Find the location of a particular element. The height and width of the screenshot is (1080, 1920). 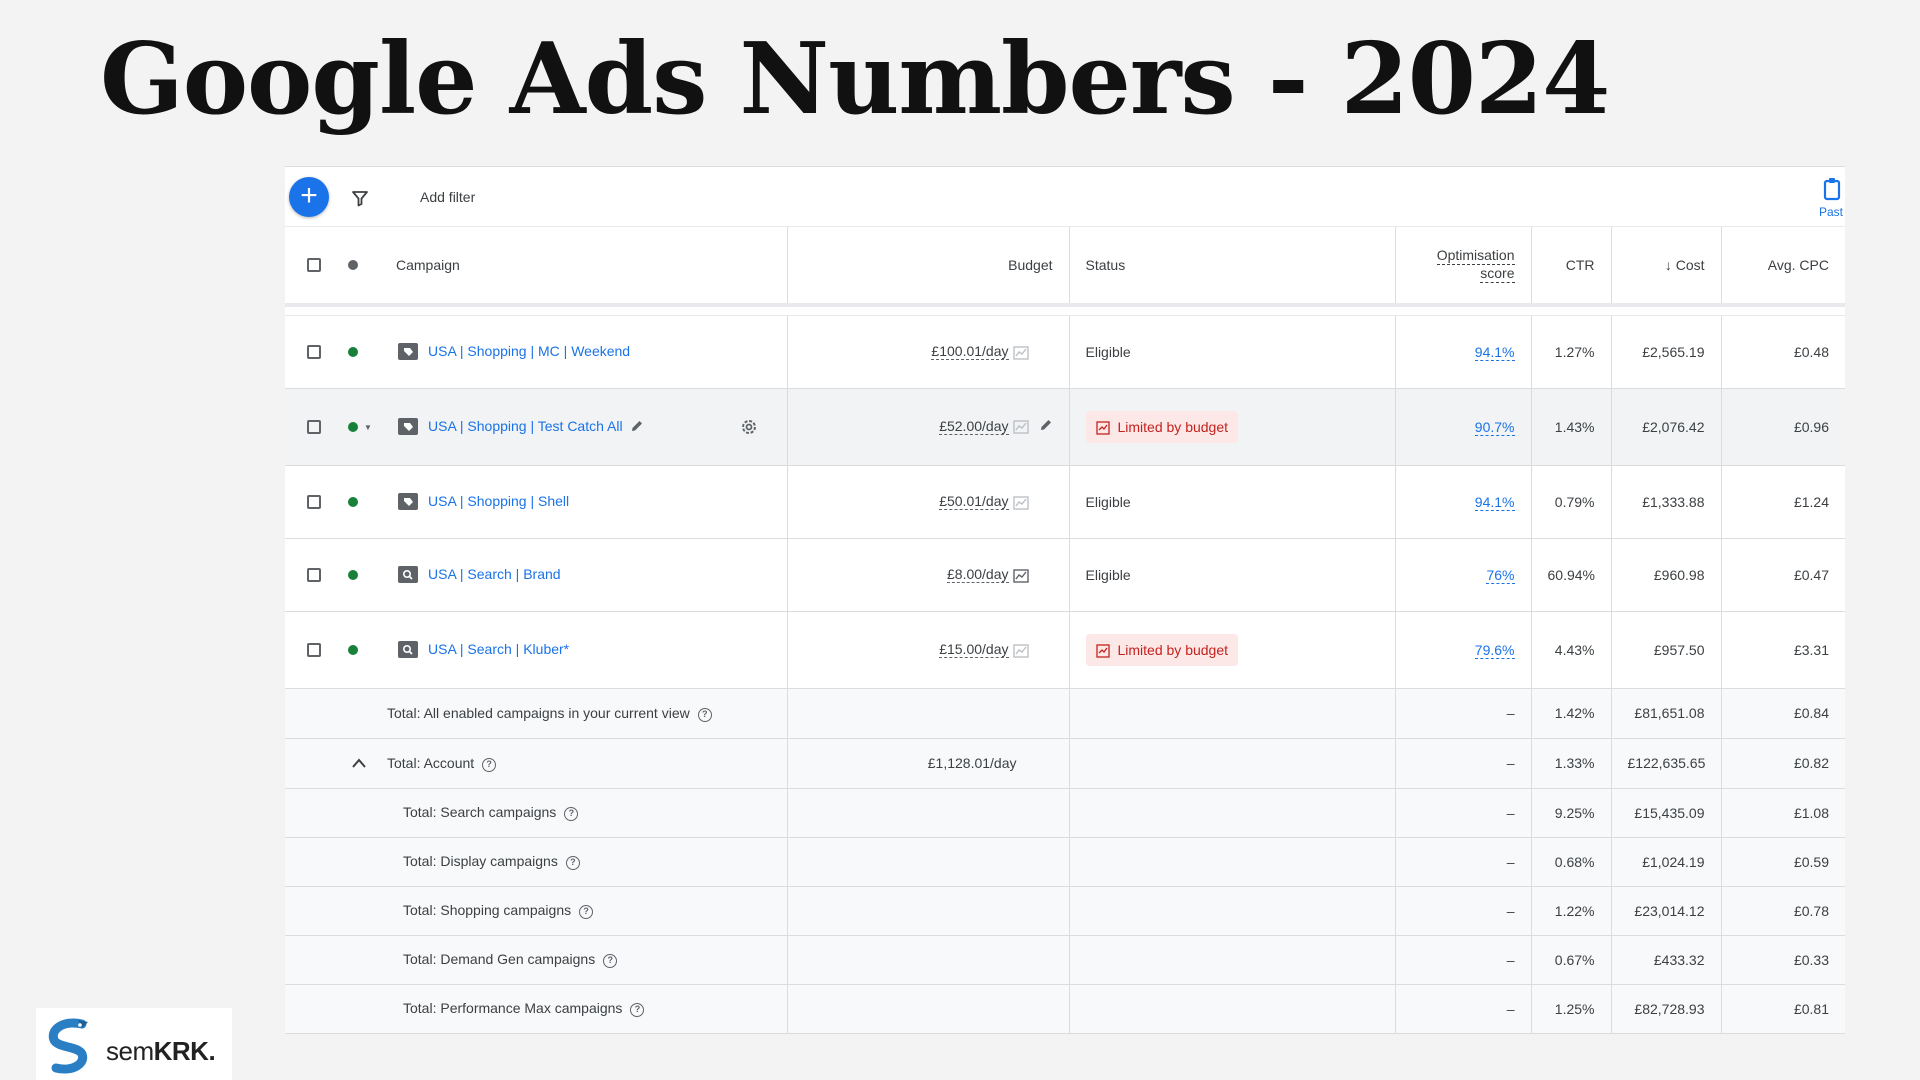

optimisation-score-link: 90.7% is located at coordinates (1494, 427).